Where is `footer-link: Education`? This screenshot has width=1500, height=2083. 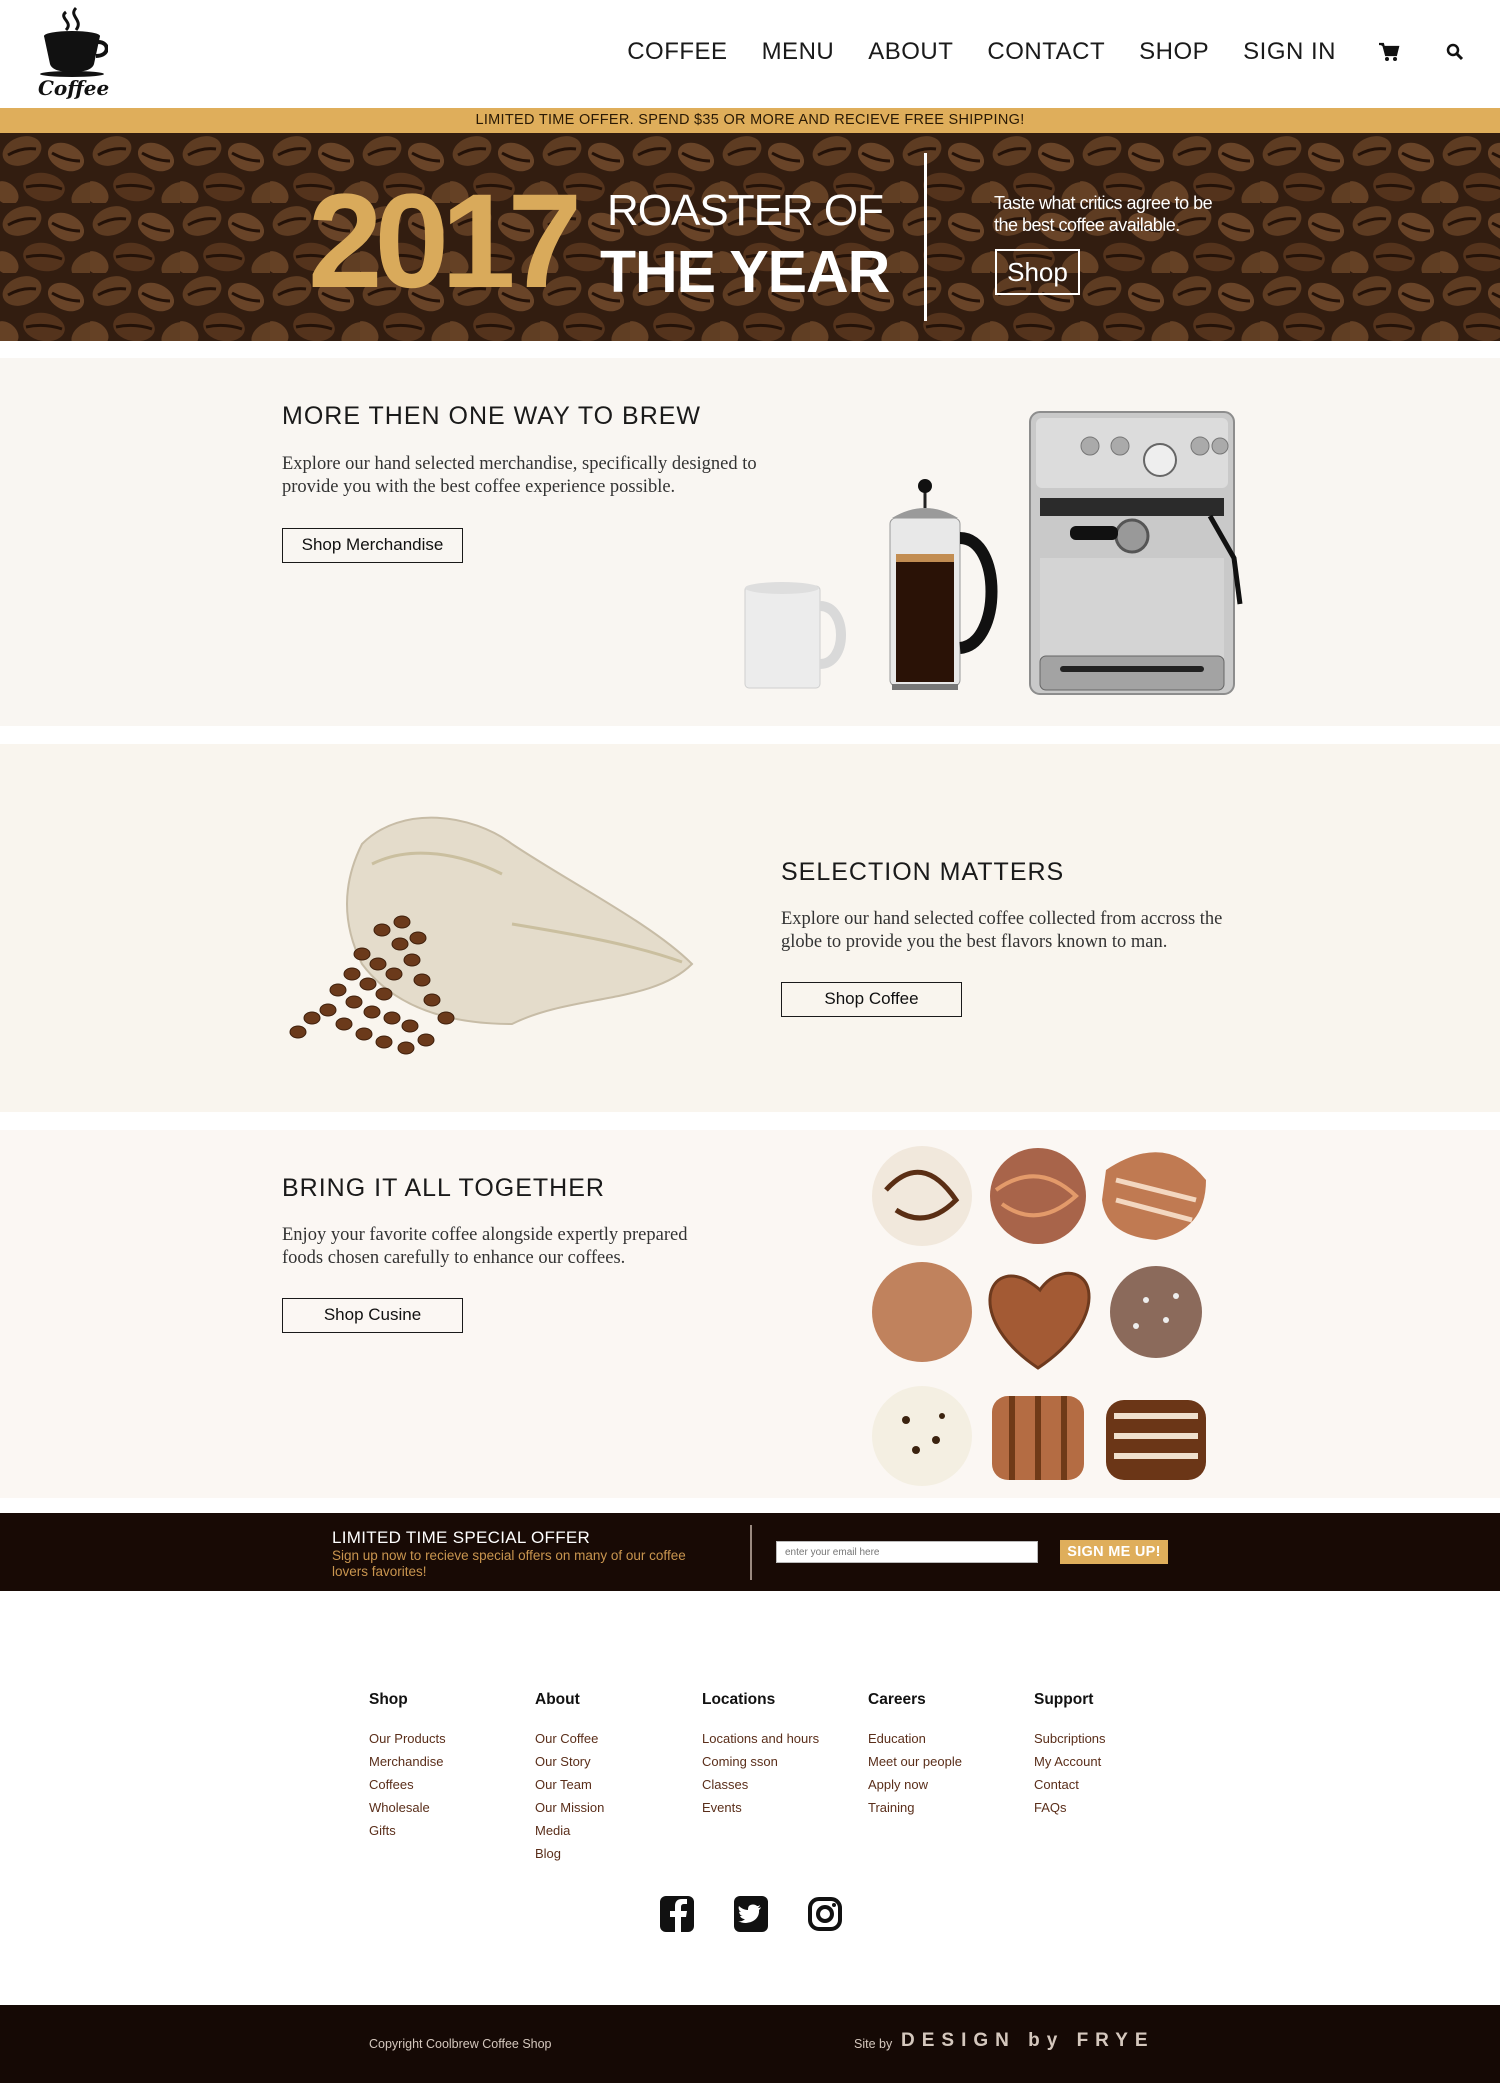
footer-link: Education is located at coordinates (953, 1742).